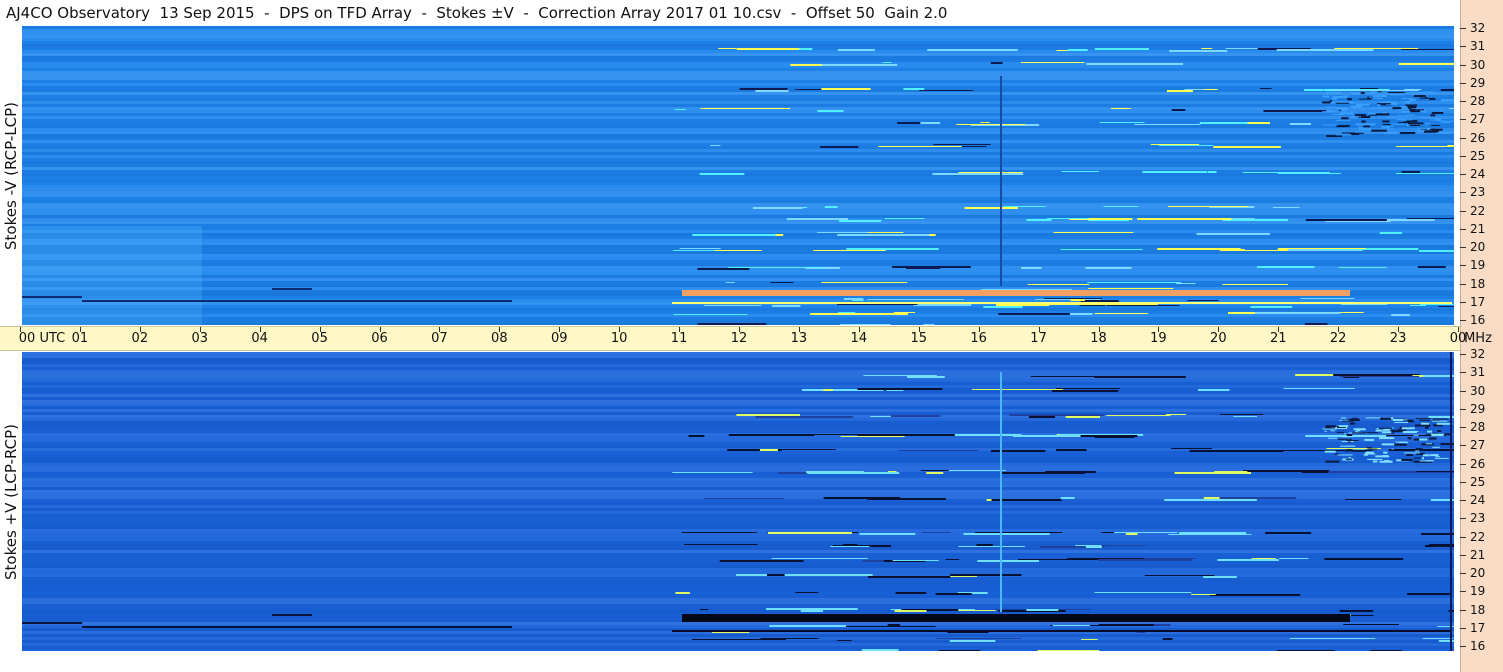 This screenshot has width=1503, height=672. I want to click on mhz-tick-label: 31, so click(1478, 372).